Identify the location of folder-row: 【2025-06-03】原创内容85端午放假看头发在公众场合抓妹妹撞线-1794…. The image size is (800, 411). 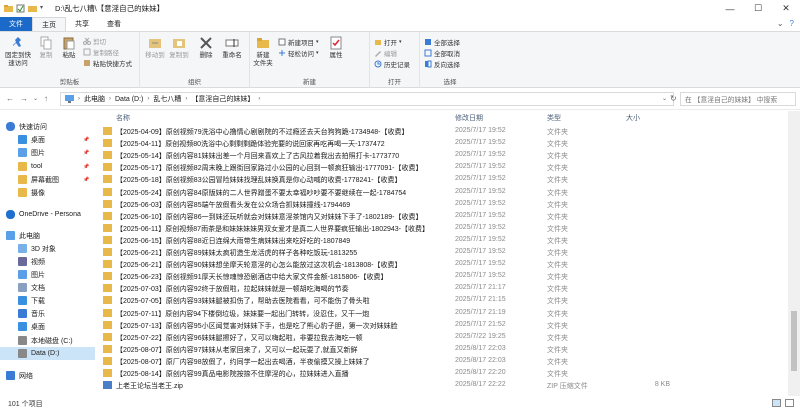
(444, 204).